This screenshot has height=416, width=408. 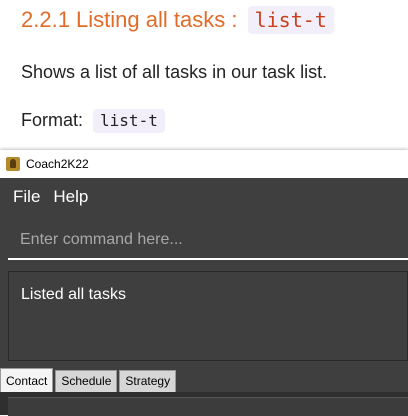 What do you see at coordinates (13, 164) in the screenshot?
I see `app-logo-icon` at bounding box center [13, 164].